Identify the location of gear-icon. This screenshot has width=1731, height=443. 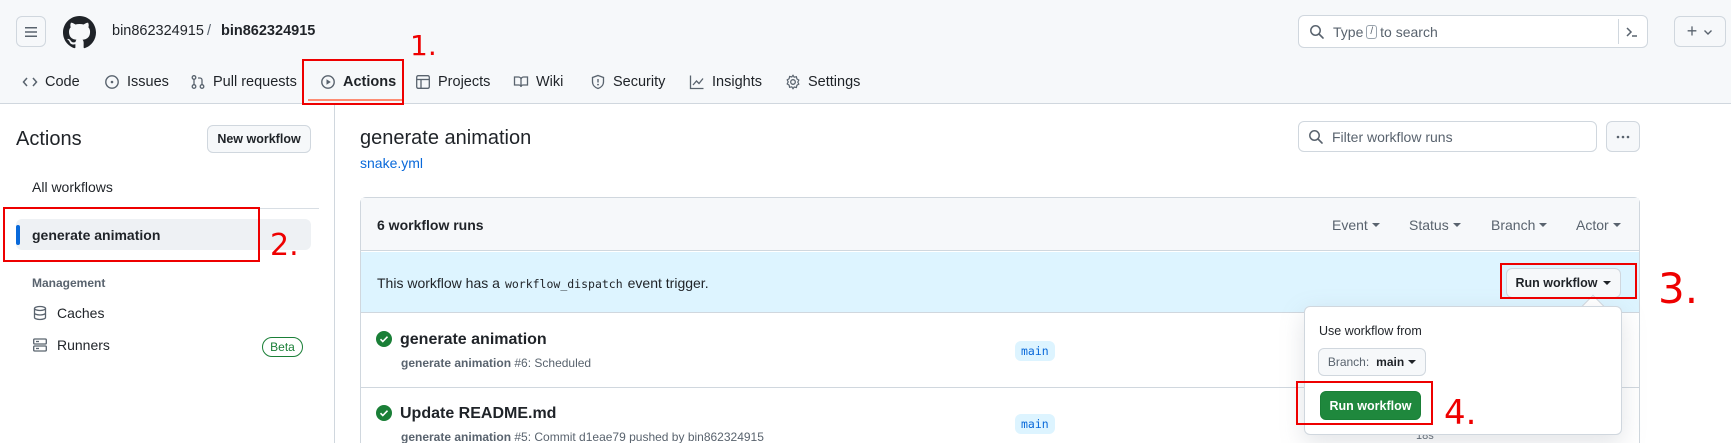
(793, 82).